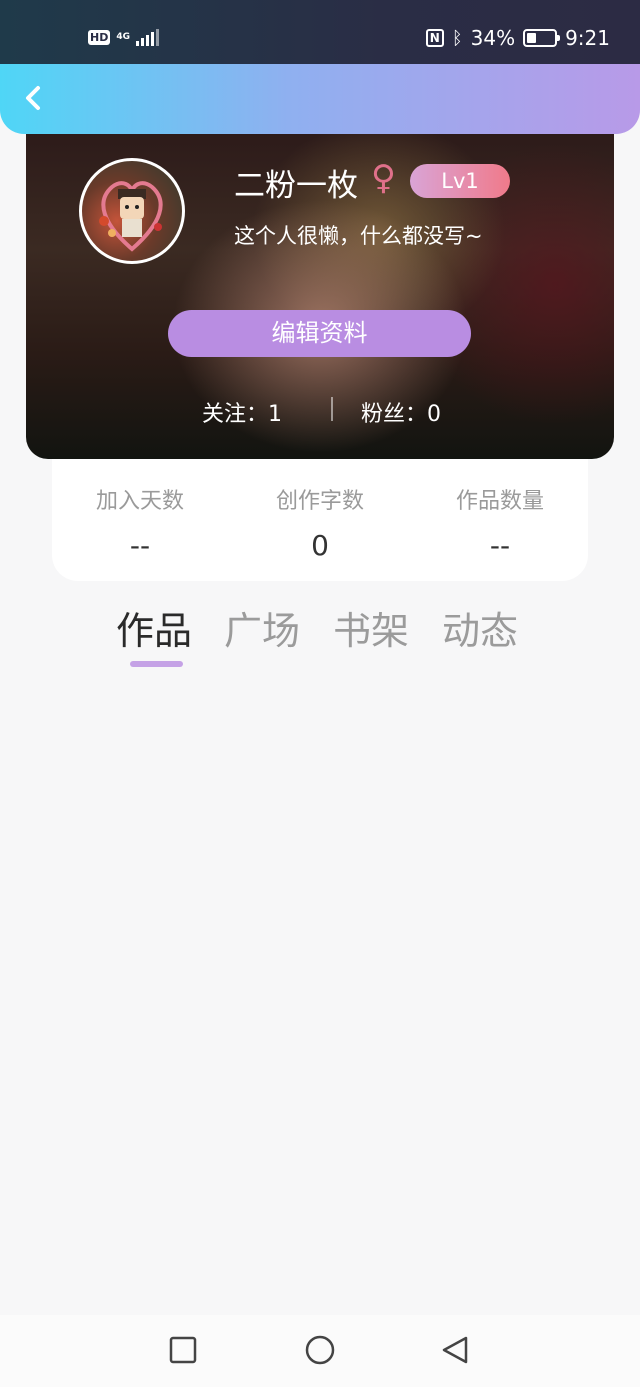  Describe the element at coordinates (517, 38) in the screenshot. I see `status-right: N ᛒ 34% 9:21` at that location.